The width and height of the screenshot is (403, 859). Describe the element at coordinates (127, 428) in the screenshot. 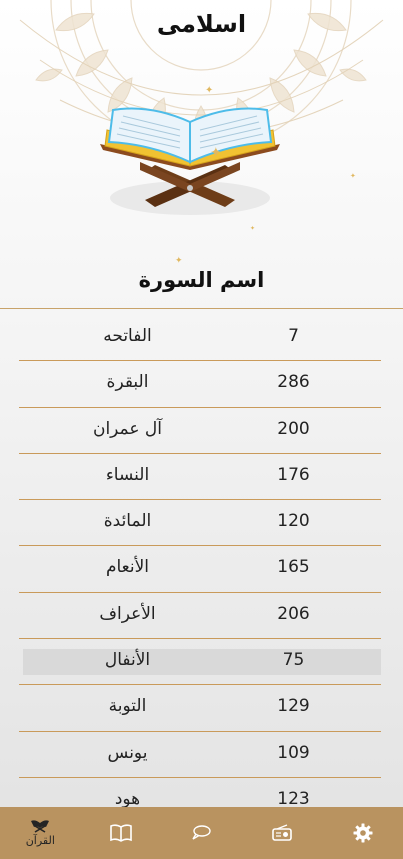

I see `surah-name: آل عمران` at that location.